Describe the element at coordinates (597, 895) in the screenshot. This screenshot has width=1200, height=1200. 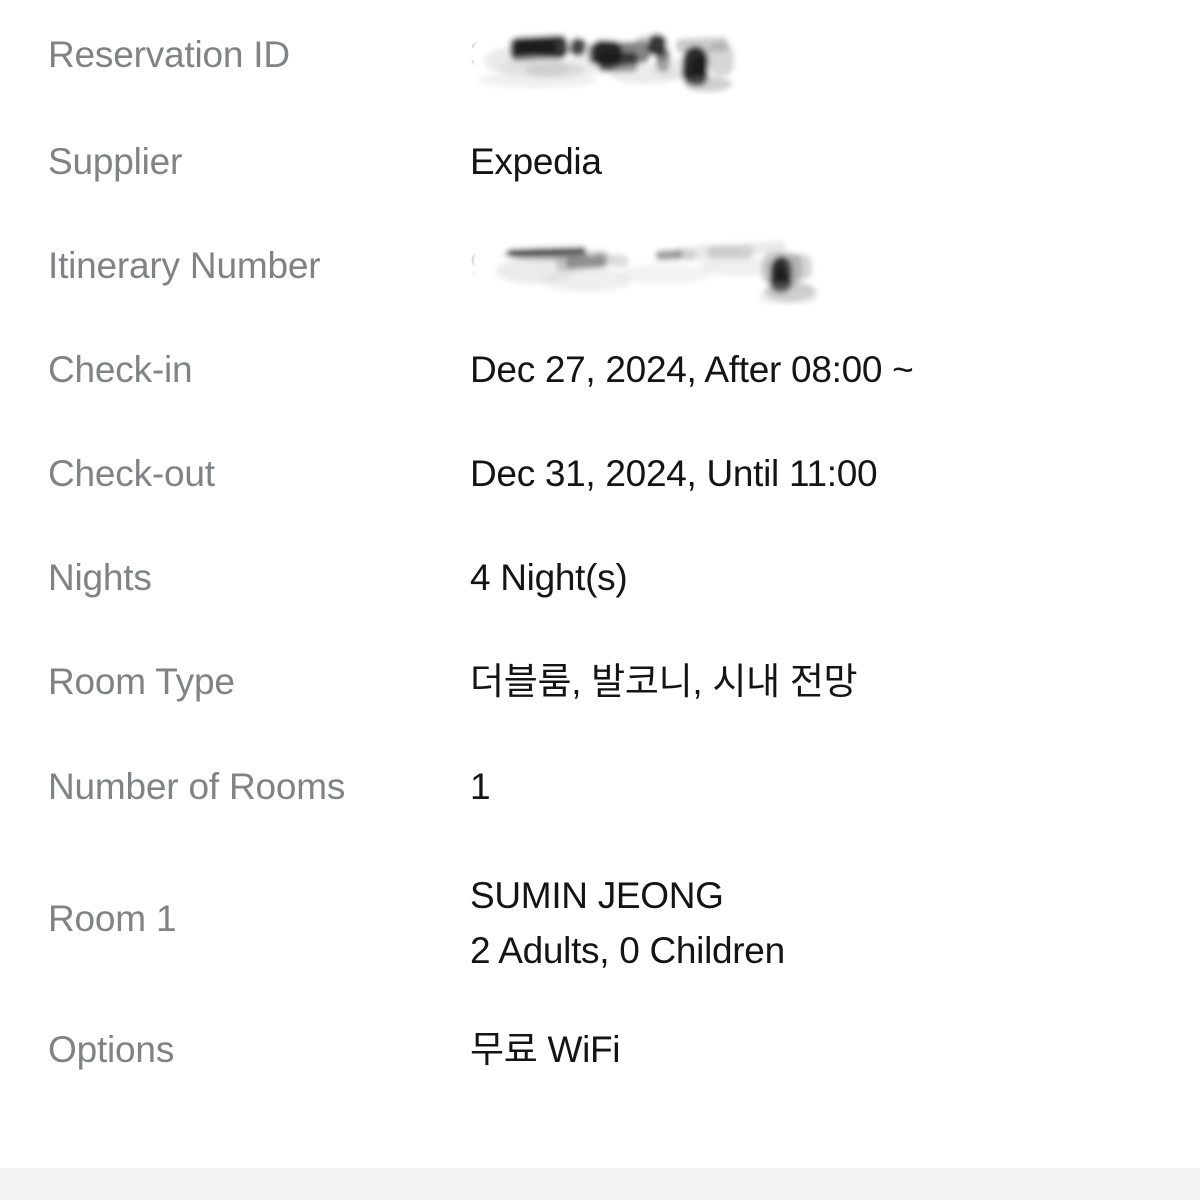
I see `row-value-room_1-line-1: SUMIN JEONG` at that location.